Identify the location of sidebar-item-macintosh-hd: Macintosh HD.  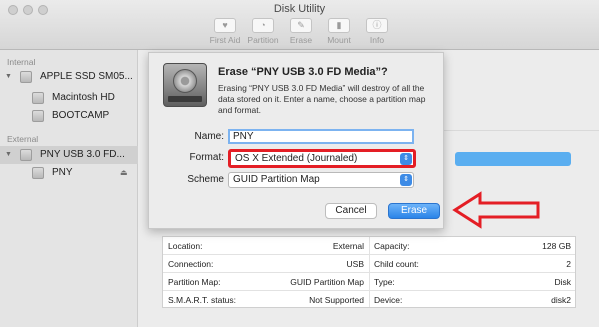
(69, 98).